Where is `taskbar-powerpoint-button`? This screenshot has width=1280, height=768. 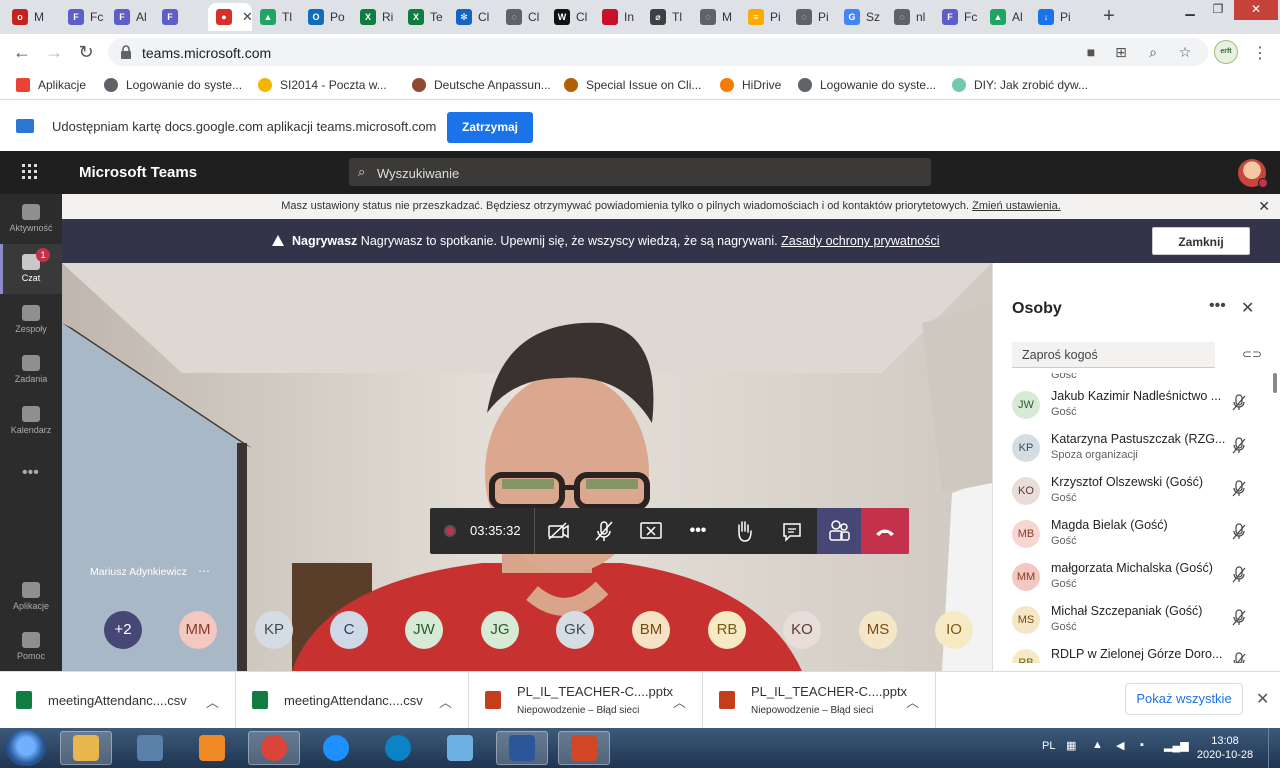
taskbar-powerpoint-button is located at coordinates (584, 748).